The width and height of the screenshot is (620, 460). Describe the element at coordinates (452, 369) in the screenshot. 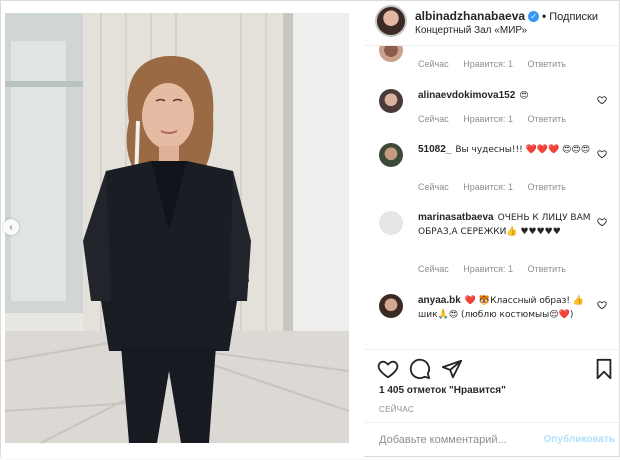

I see `share-paper-plane-icon` at that location.